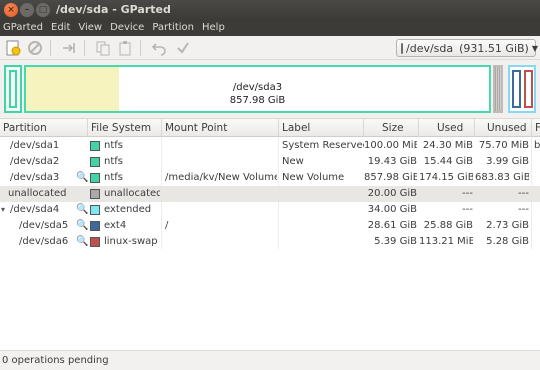 The width and height of the screenshot is (540, 370). What do you see at coordinates (27, 10) in the screenshot?
I see `minimize-button: –` at bounding box center [27, 10].